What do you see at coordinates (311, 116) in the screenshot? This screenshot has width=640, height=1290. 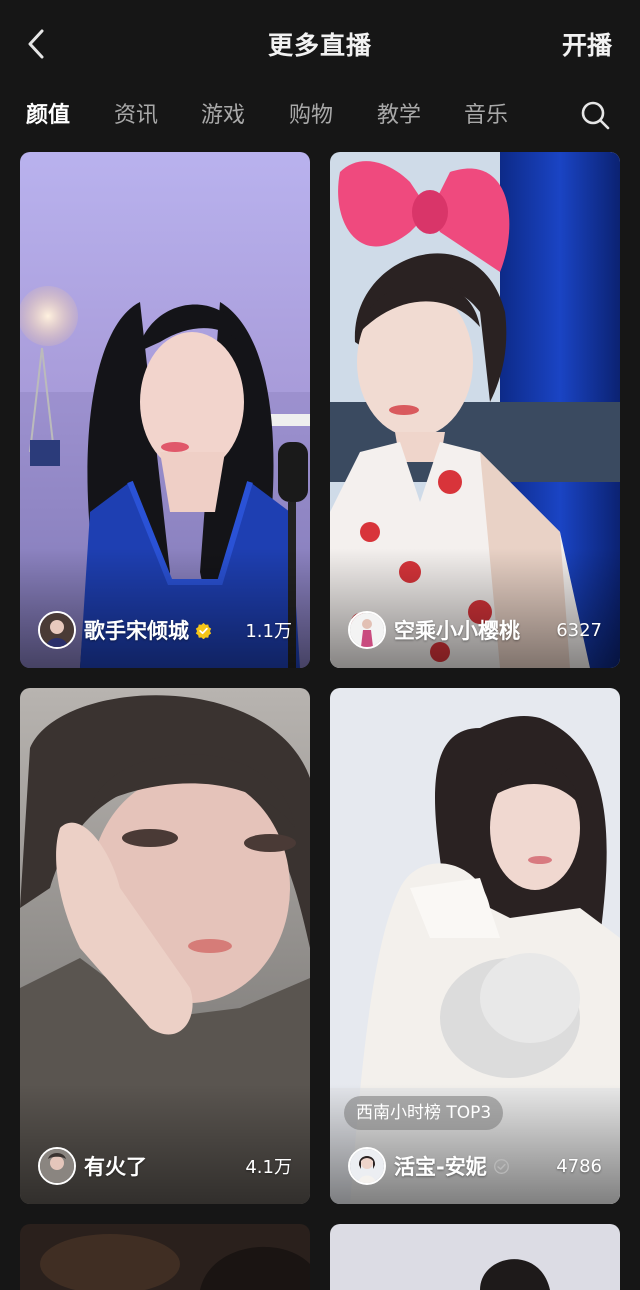 I see `tab-gouwu: 购物` at bounding box center [311, 116].